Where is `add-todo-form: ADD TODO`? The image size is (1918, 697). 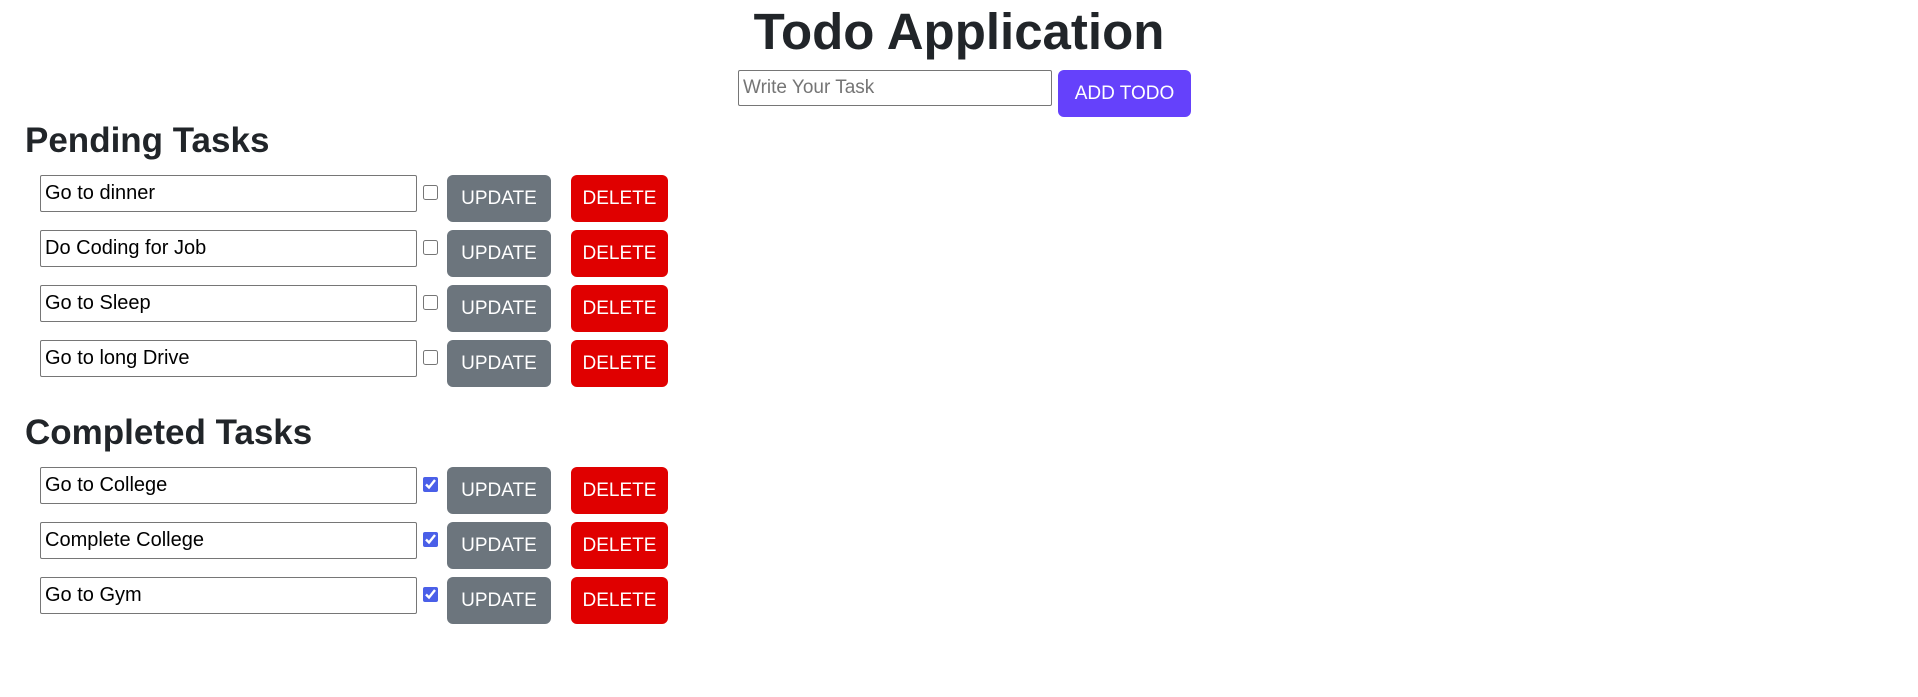
add-todo-form: ADD TODO is located at coordinates (964, 93).